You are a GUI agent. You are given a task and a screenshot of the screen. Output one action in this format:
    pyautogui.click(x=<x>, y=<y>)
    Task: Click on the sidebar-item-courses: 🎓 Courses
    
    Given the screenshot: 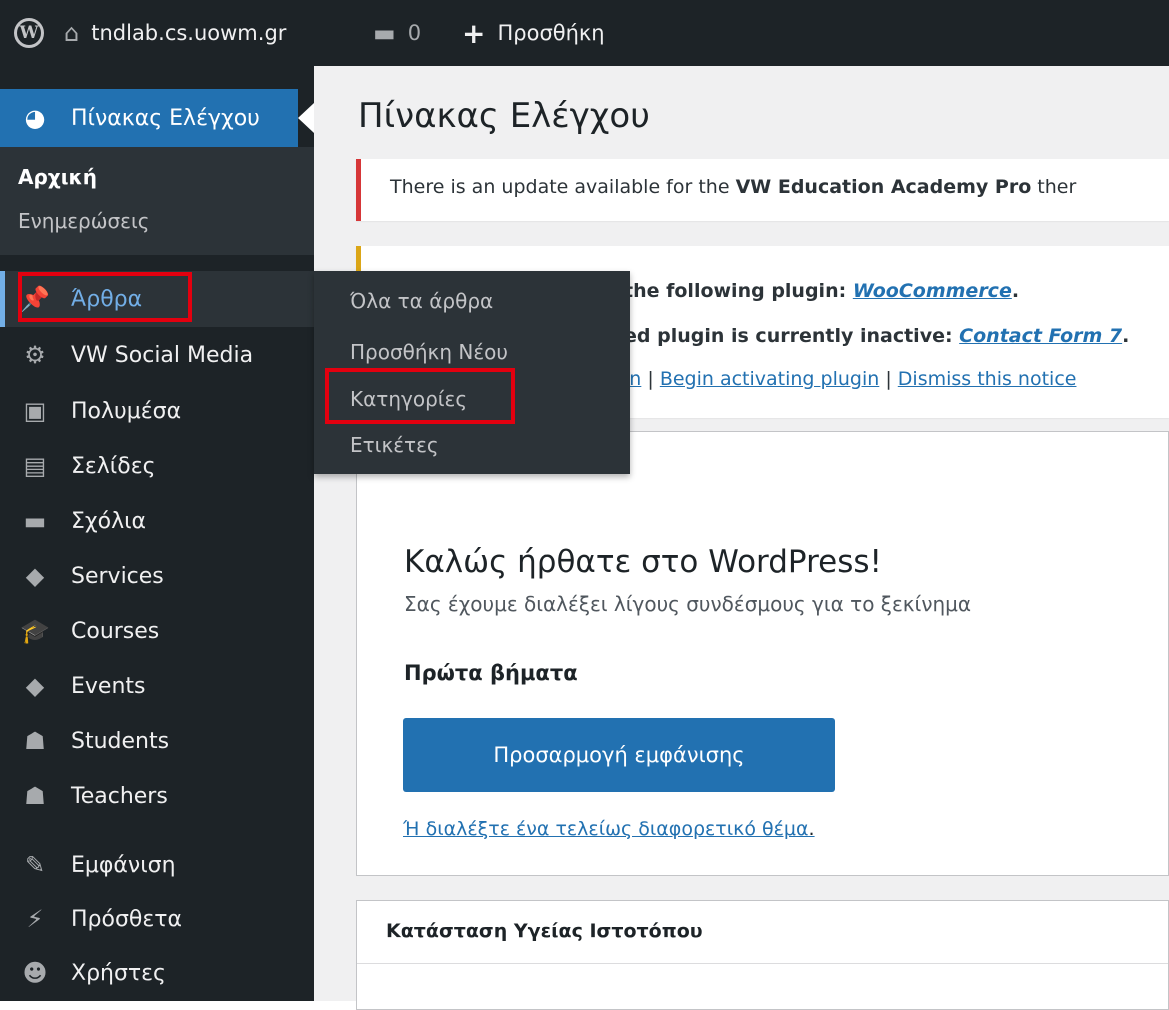 What is the action you would take?
    pyautogui.click(x=157, y=631)
    